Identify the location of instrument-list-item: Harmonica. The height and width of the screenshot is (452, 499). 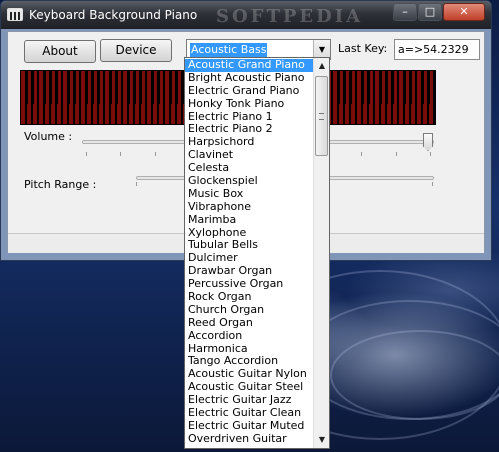
(249, 349).